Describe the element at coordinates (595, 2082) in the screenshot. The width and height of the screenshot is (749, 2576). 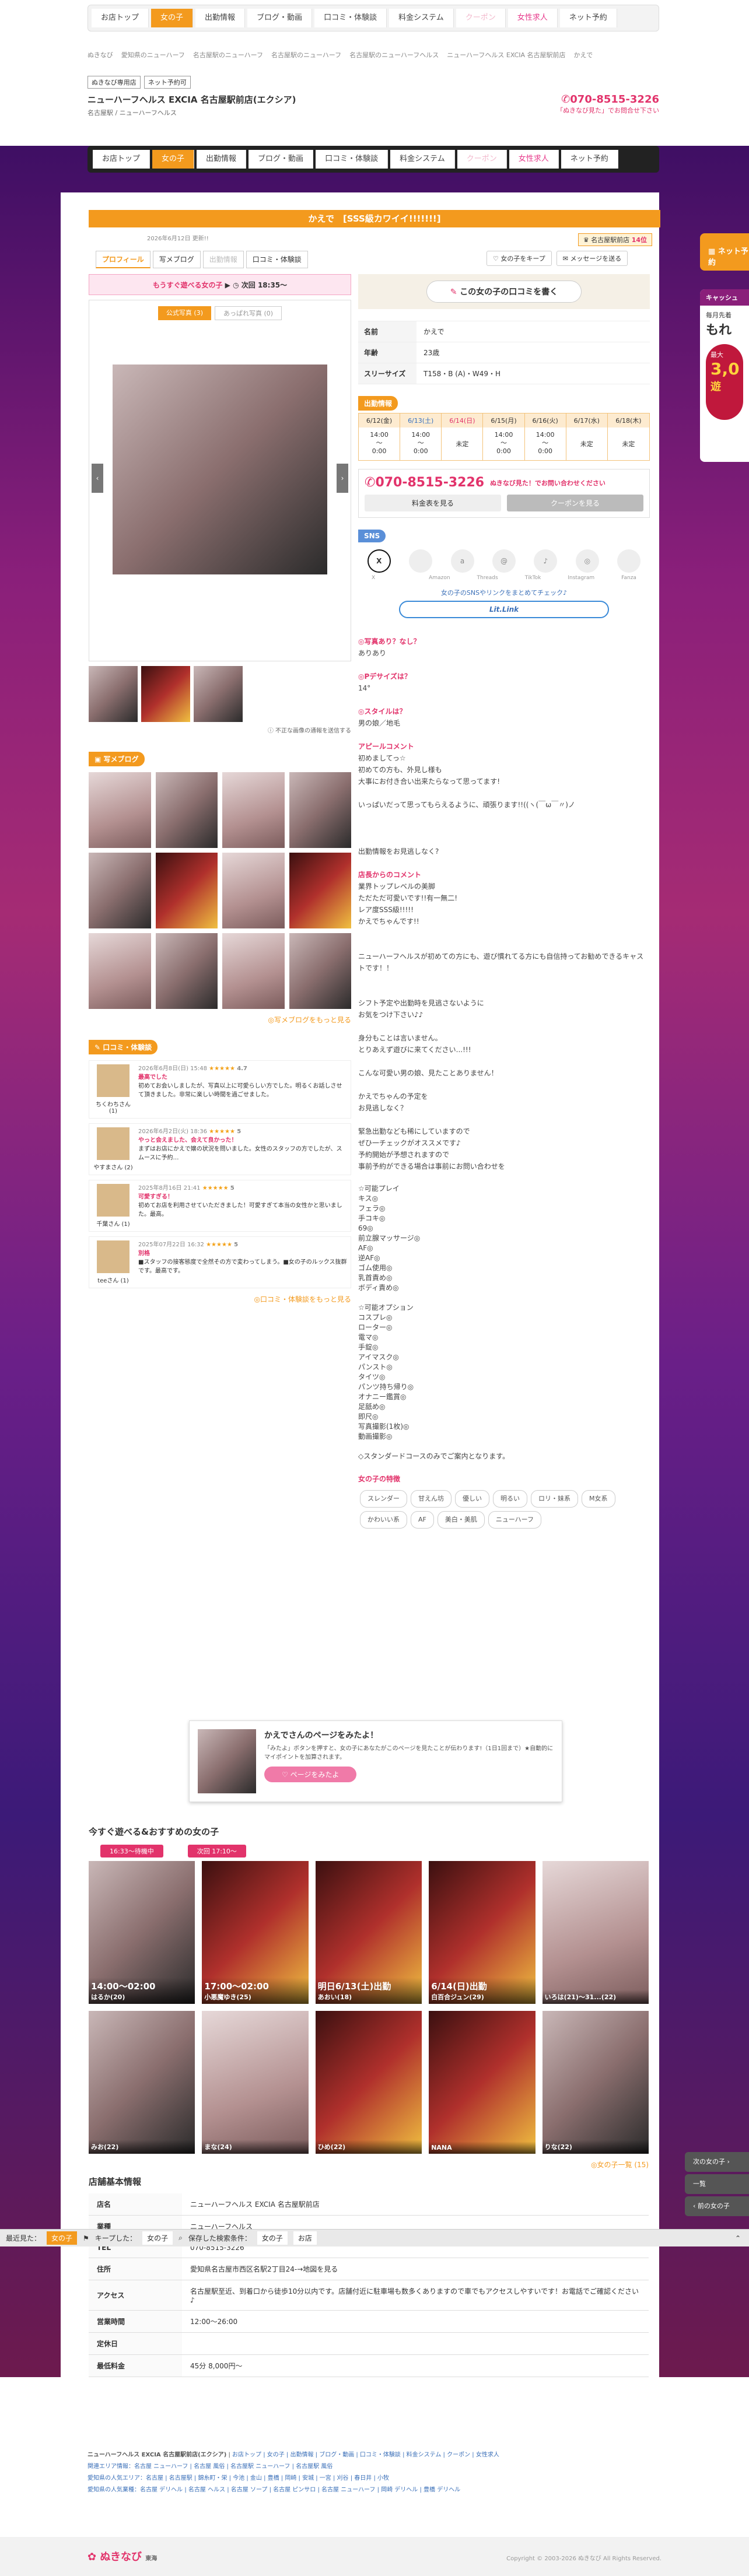
I see `girl-card: りな(22)` at that location.